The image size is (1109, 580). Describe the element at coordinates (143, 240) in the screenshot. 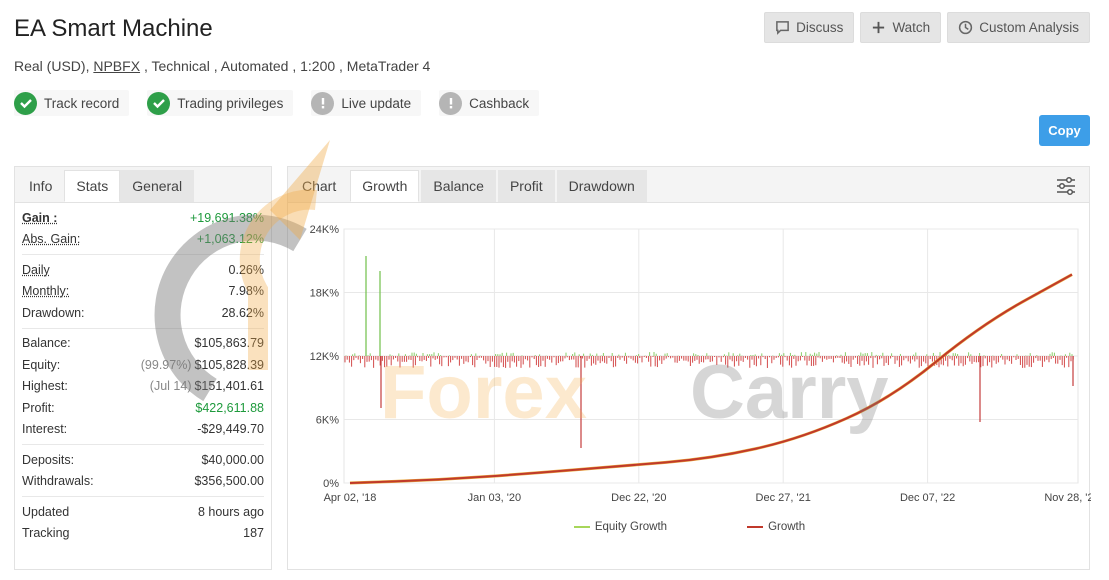

I see `stat-abs-gain: Abs. Gain: +1,063.12%` at that location.